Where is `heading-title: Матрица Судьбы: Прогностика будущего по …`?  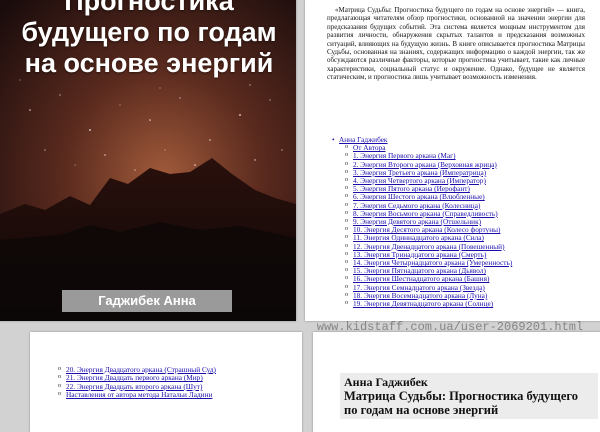
heading-title: Матрица Судьбы: Прогностика будущего по … is located at coordinates (461, 403).